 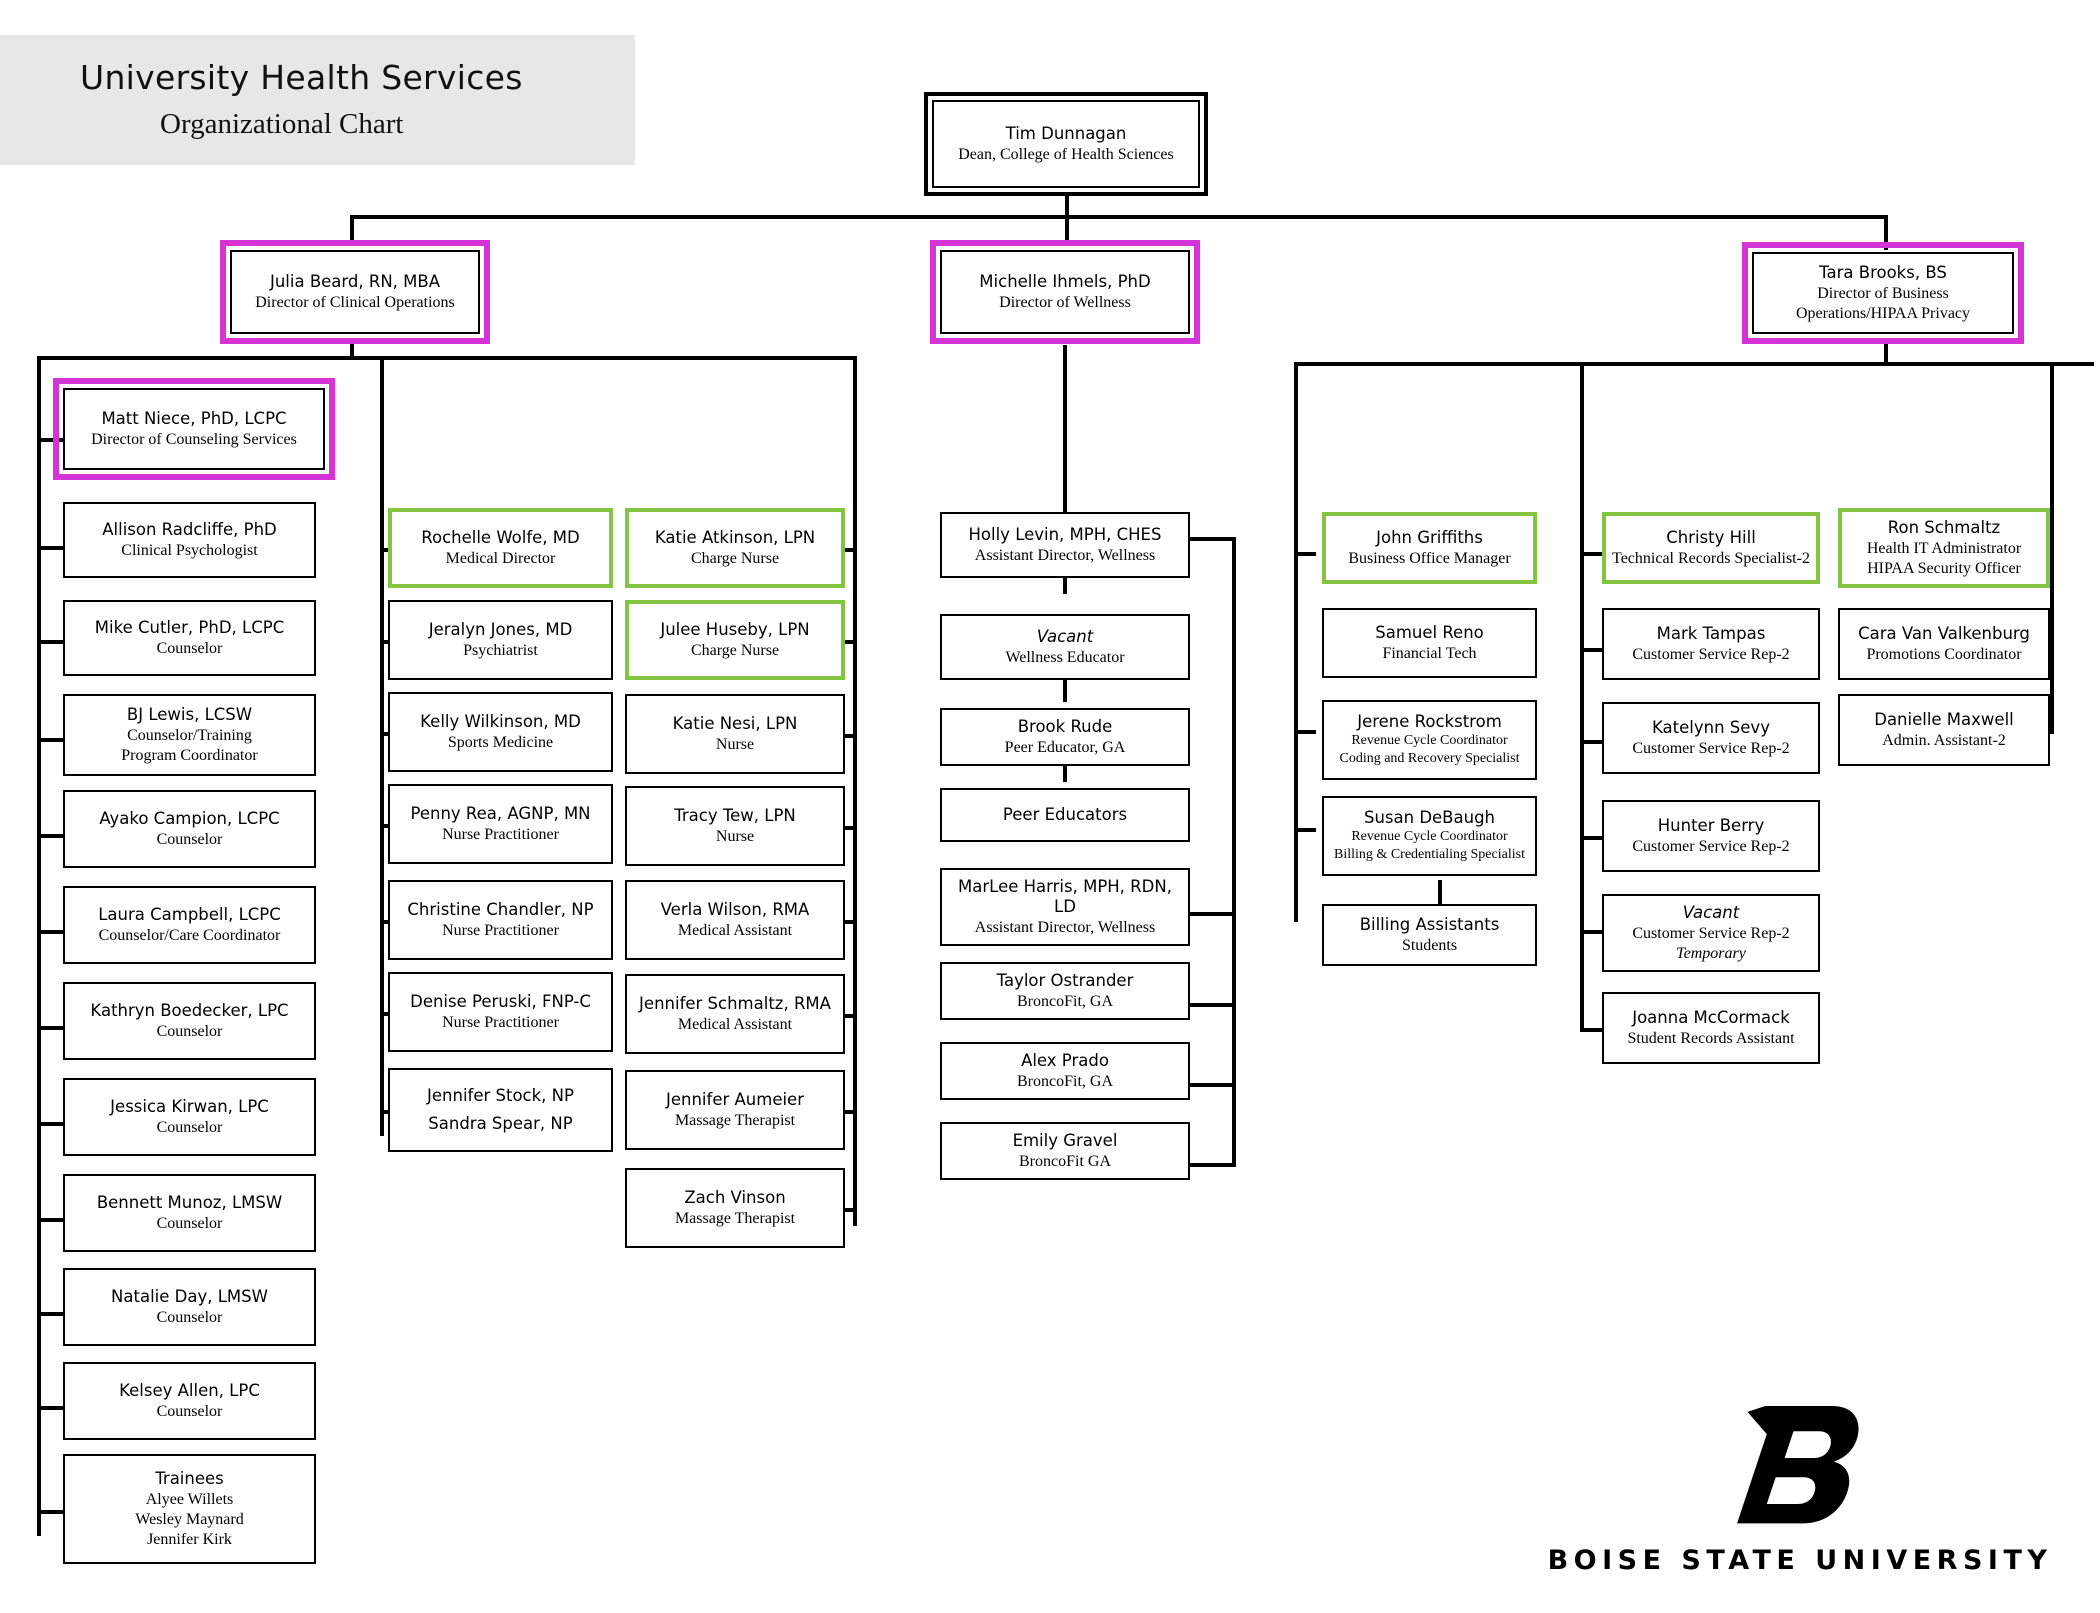 I want to click on node-w4: Peer Educators, so click(x=1065, y=815).